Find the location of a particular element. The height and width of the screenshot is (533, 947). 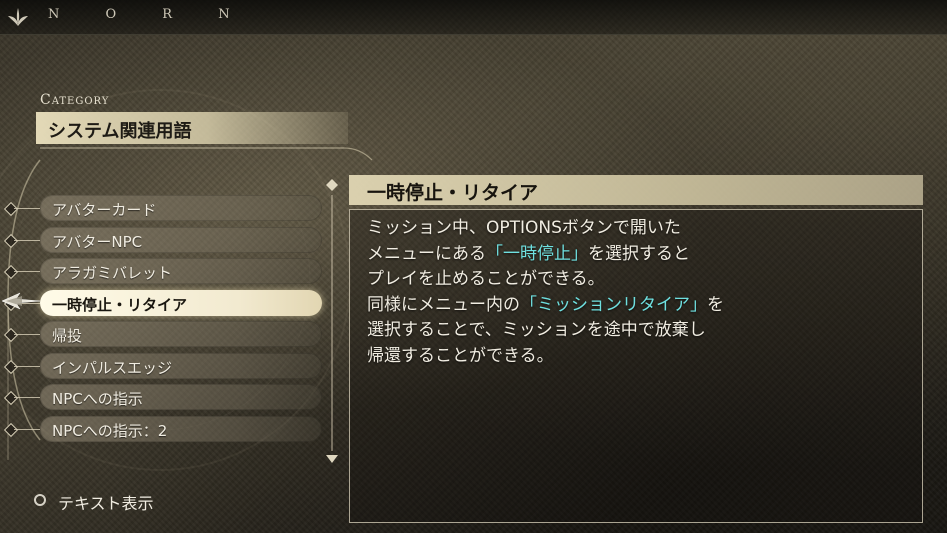

detail-line: プレイを止めることができる。 is located at coordinates (637, 280).